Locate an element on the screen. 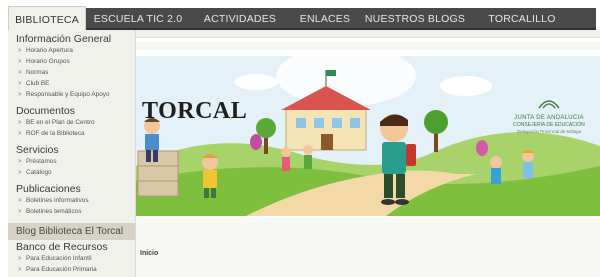 The height and width of the screenshot is (277, 600). junta-emblem-icon is located at coordinates (549, 104).